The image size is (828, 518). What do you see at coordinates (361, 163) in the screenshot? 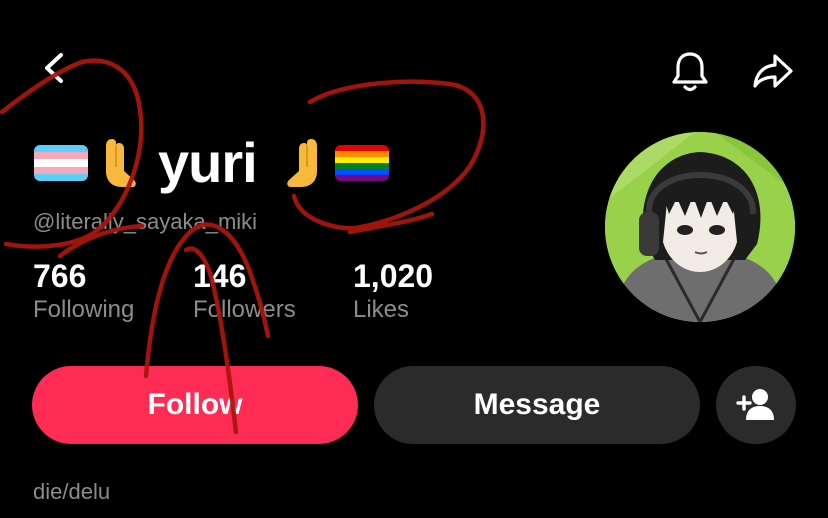
I see `rainbow-flag-icon` at bounding box center [361, 163].